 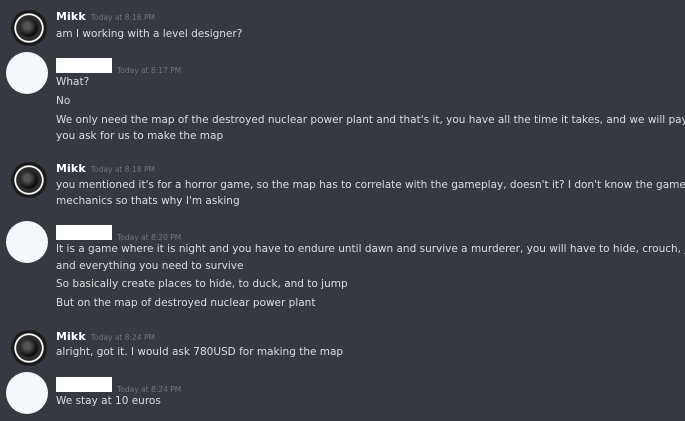 I want to click on timestamp: Today at 8:18 PM, so click(x=122, y=169).